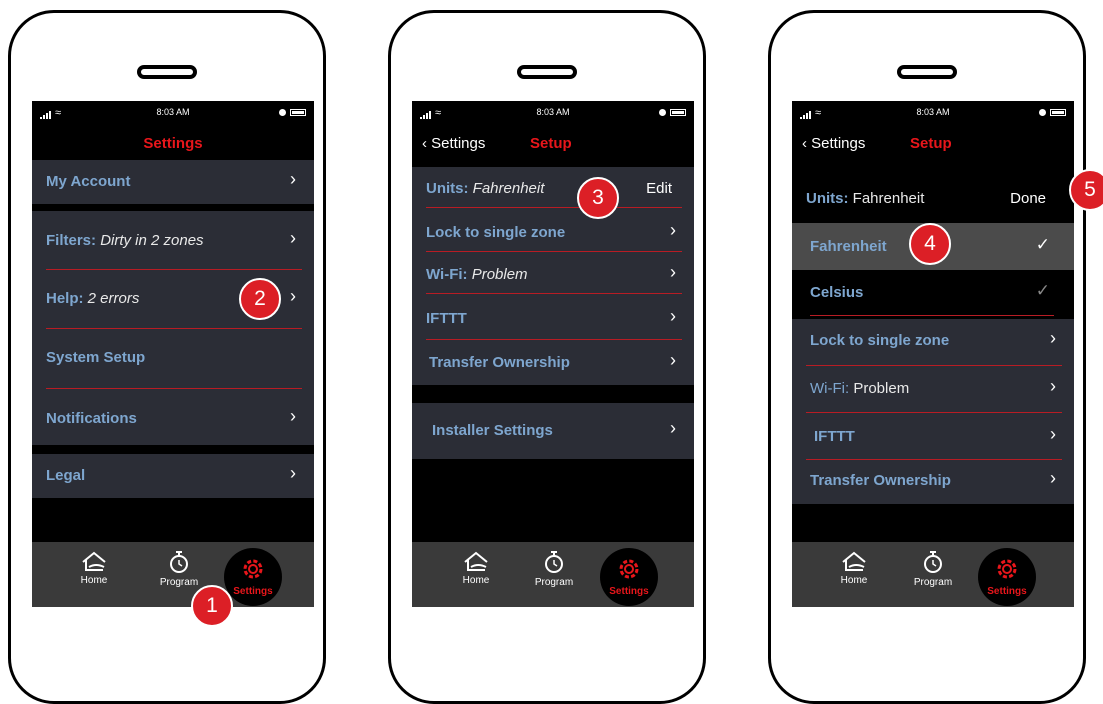 The image size is (1103, 704). I want to click on group-legal: Legal ›, so click(173, 476).